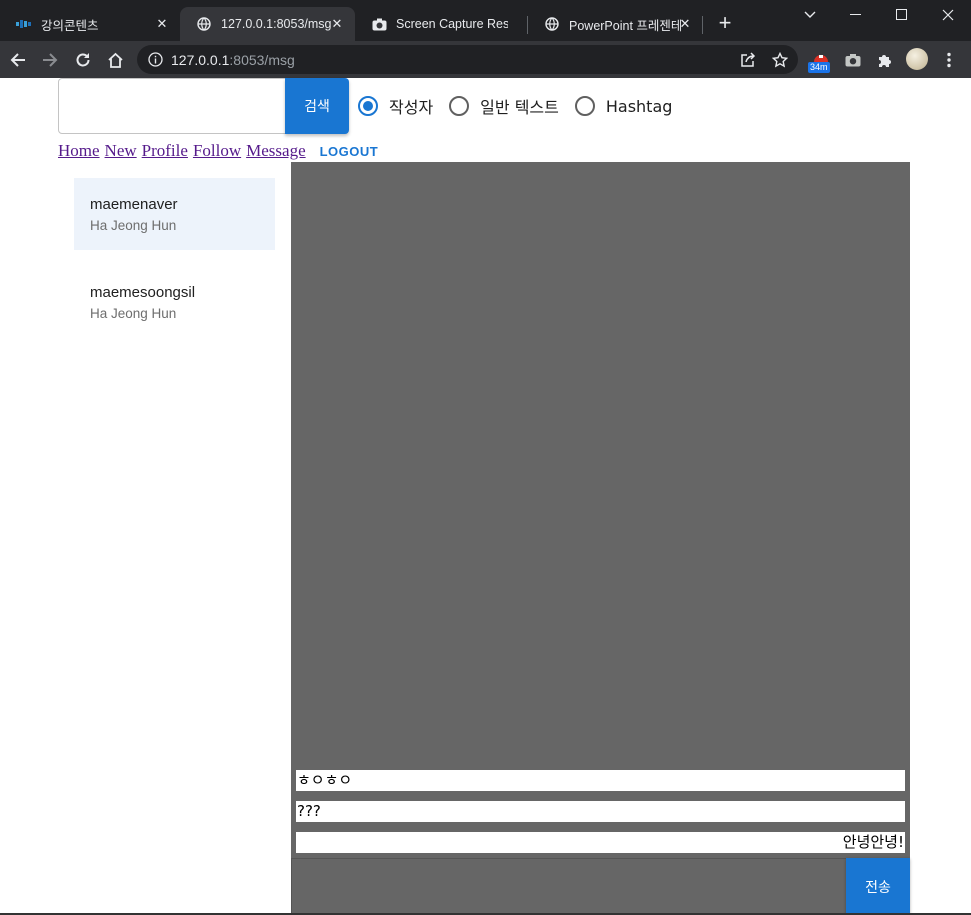 The width and height of the screenshot is (971, 915). I want to click on message-input, so click(568, 886).